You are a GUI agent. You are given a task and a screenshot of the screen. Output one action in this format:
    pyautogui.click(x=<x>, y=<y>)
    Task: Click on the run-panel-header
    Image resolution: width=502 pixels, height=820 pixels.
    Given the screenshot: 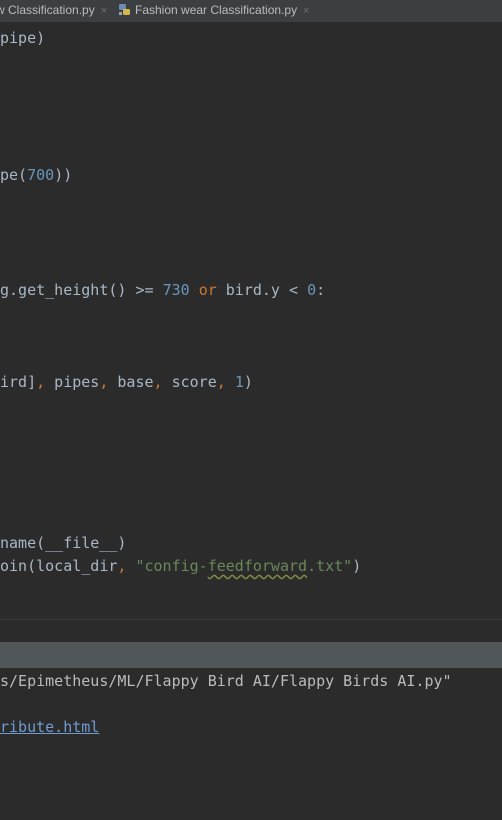 What is the action you would take?
    pyautogui.click(x=251, y=655)
    